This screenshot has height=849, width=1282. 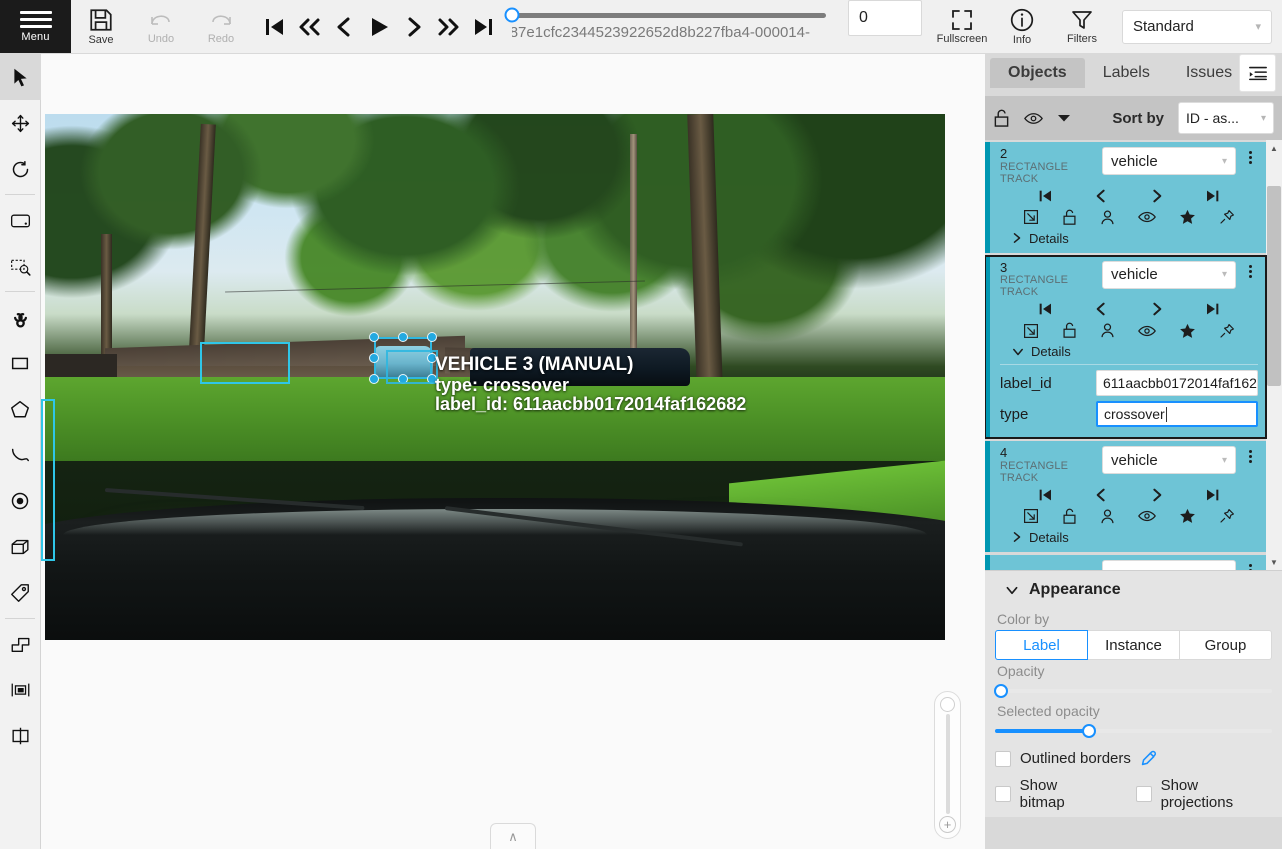 I want to click on zoom-slider: +, so click(x=947, y=765).